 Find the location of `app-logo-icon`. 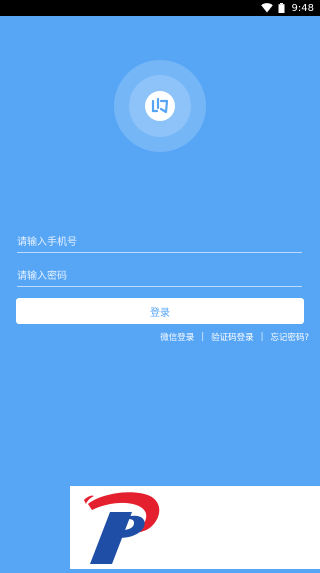

app-logo-icon is located at coordinates (160, 105).